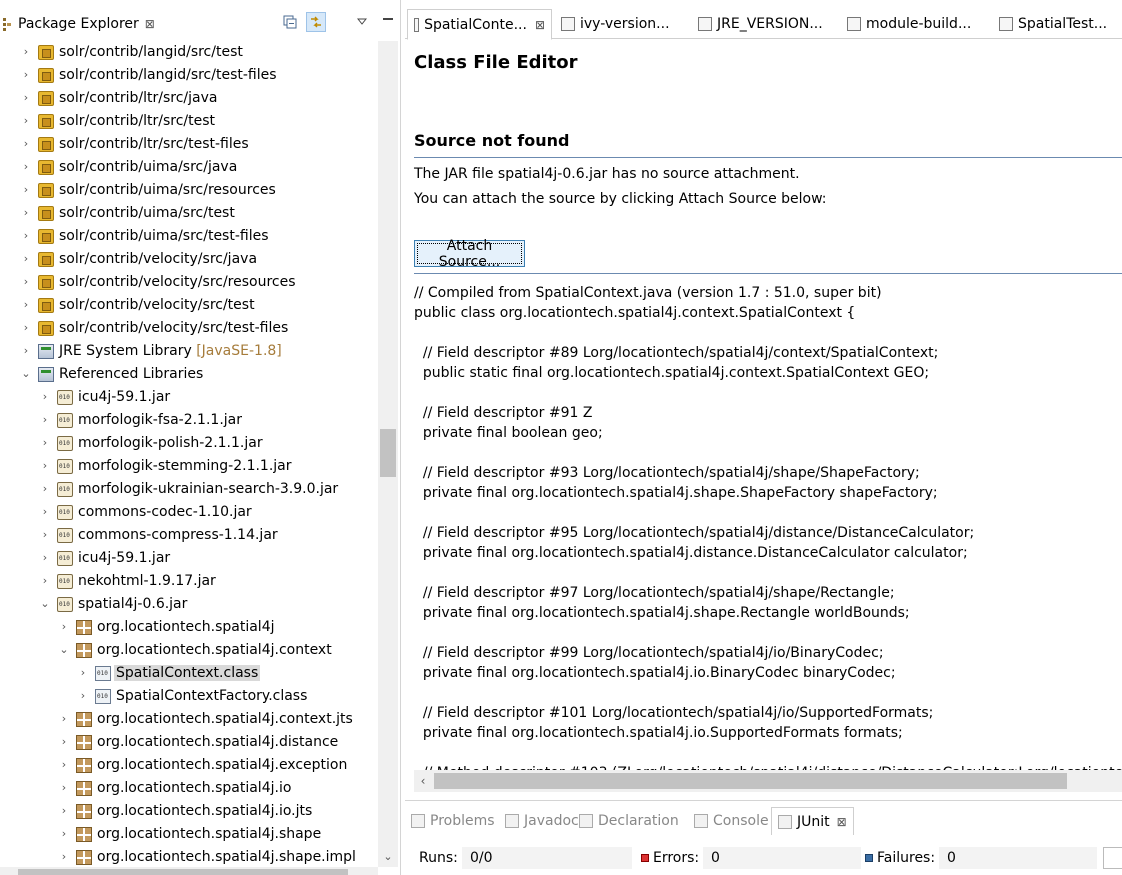 The image size is (1122, 875). I want to click on tree-item: › solr/contrib/velocity/src/resources, so click(189, 282).